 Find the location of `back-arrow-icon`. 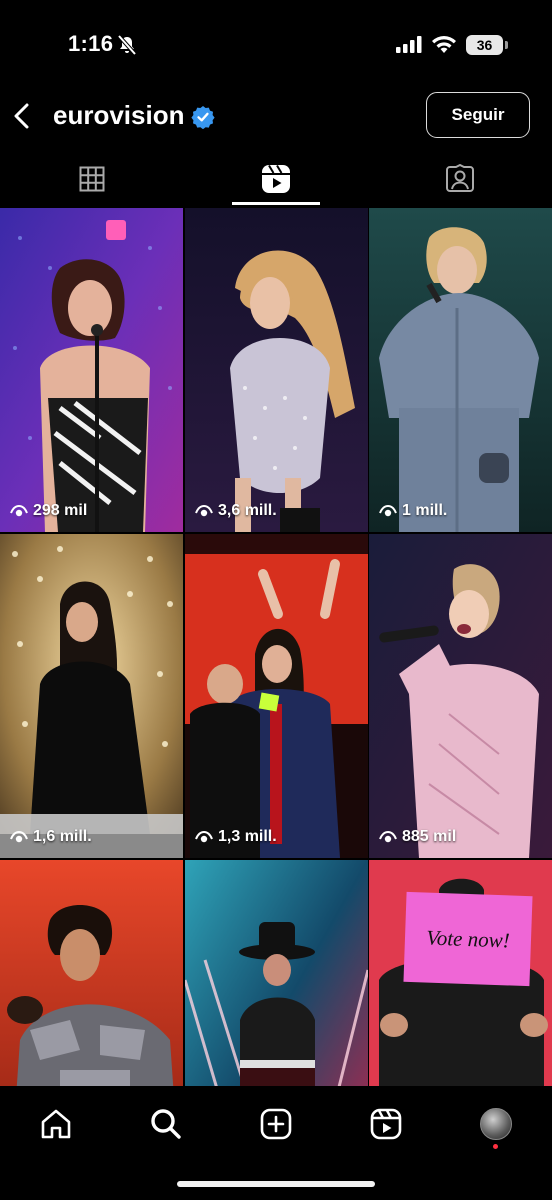

back-arrow-icon is located at coordinates (22, 116).